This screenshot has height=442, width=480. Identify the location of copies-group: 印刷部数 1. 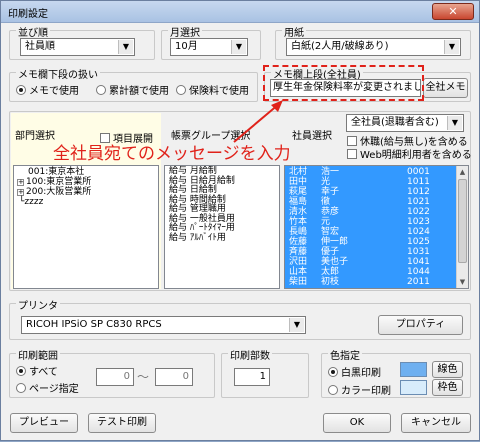
(265, 372).